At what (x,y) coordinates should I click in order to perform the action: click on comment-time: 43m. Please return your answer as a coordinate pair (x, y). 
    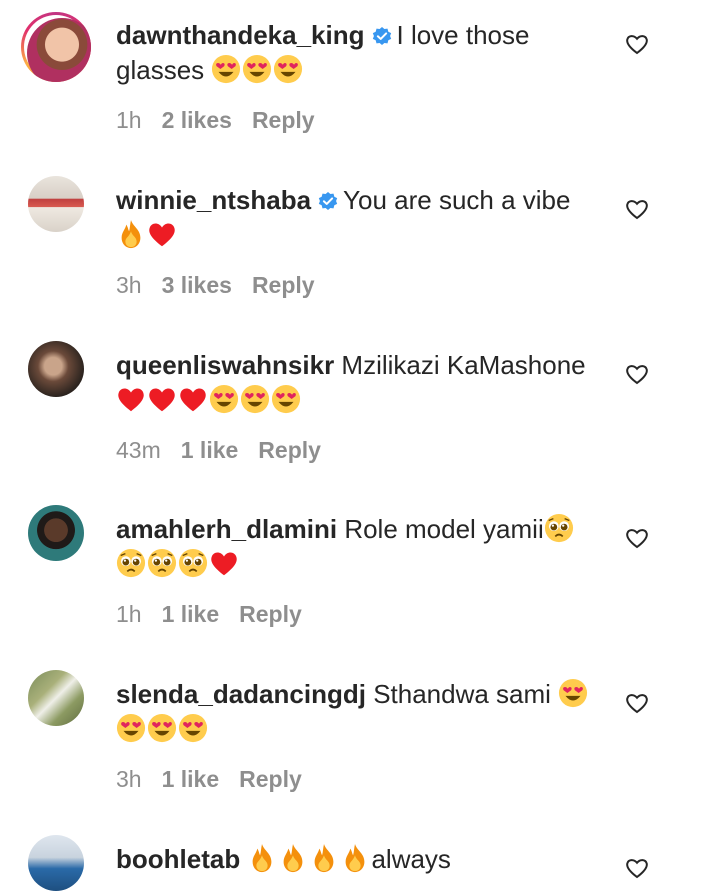
    Looking at the image, I should click on (138, 450).